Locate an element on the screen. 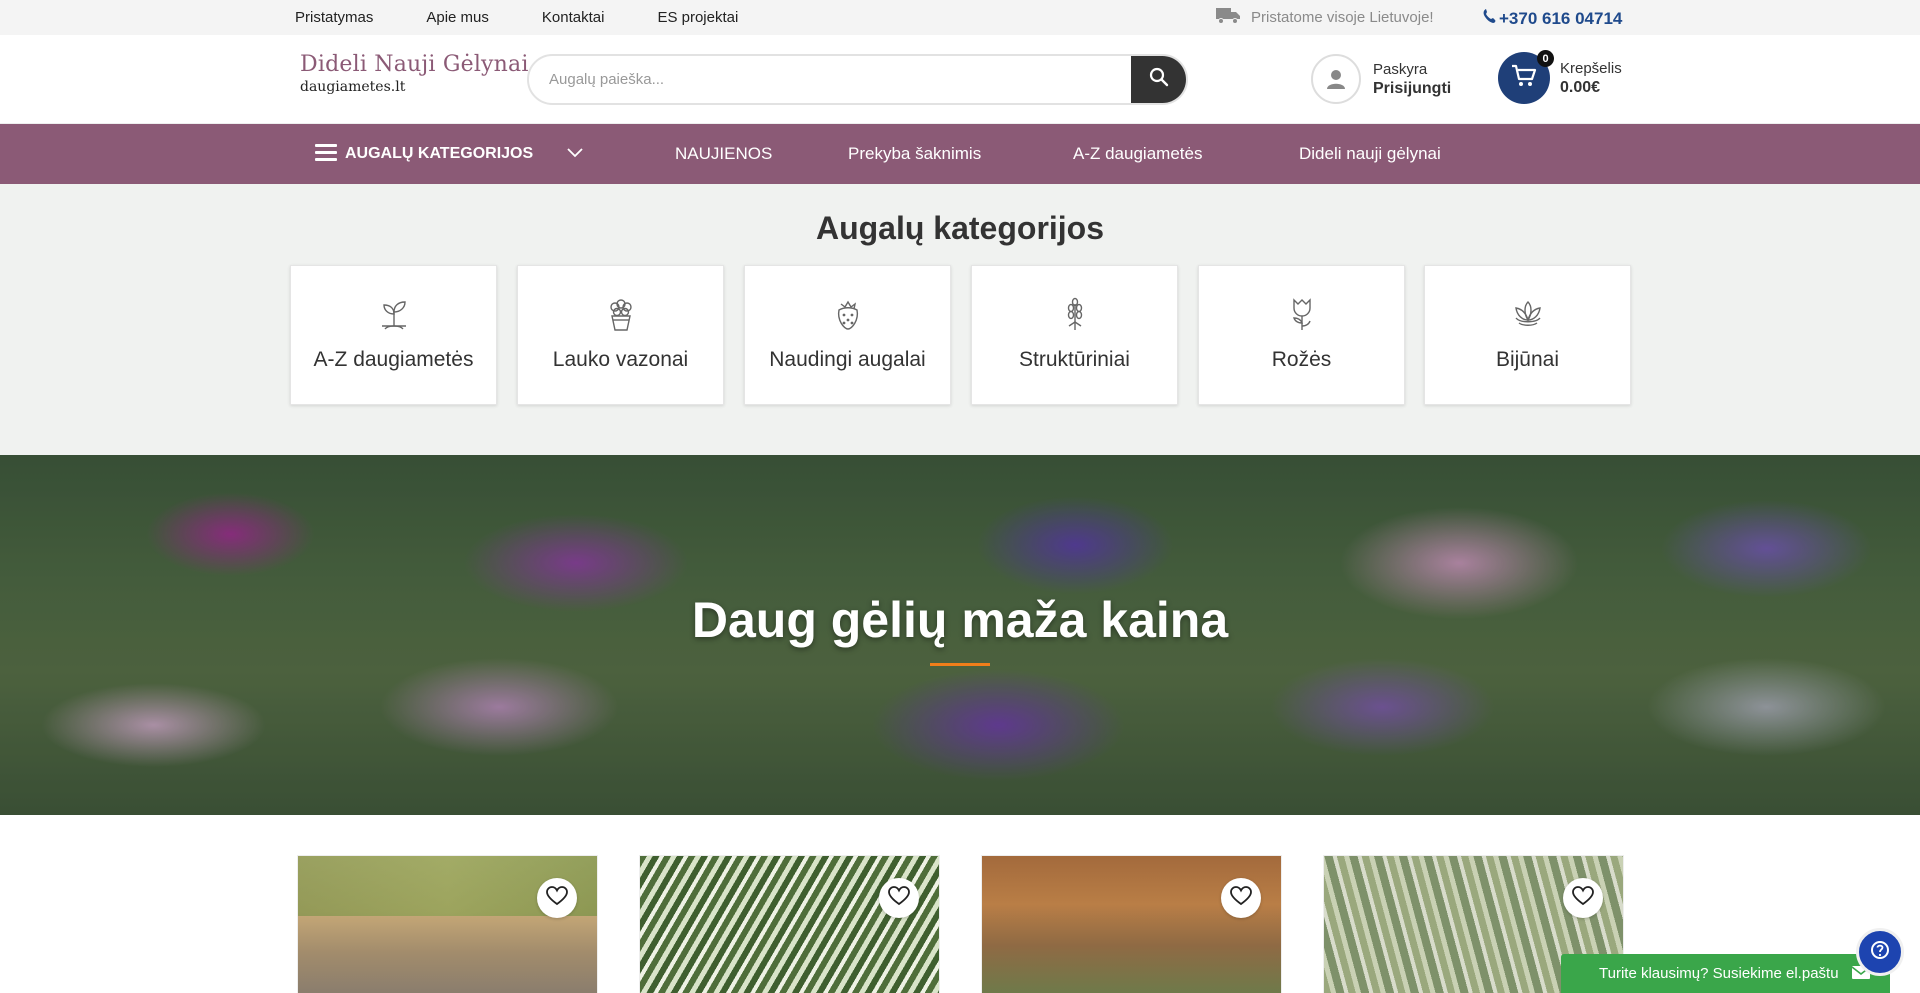 The width and height of the screenshot is (1920, 993). cart-count-badge: 0 is located at coordinates (1545, 58).